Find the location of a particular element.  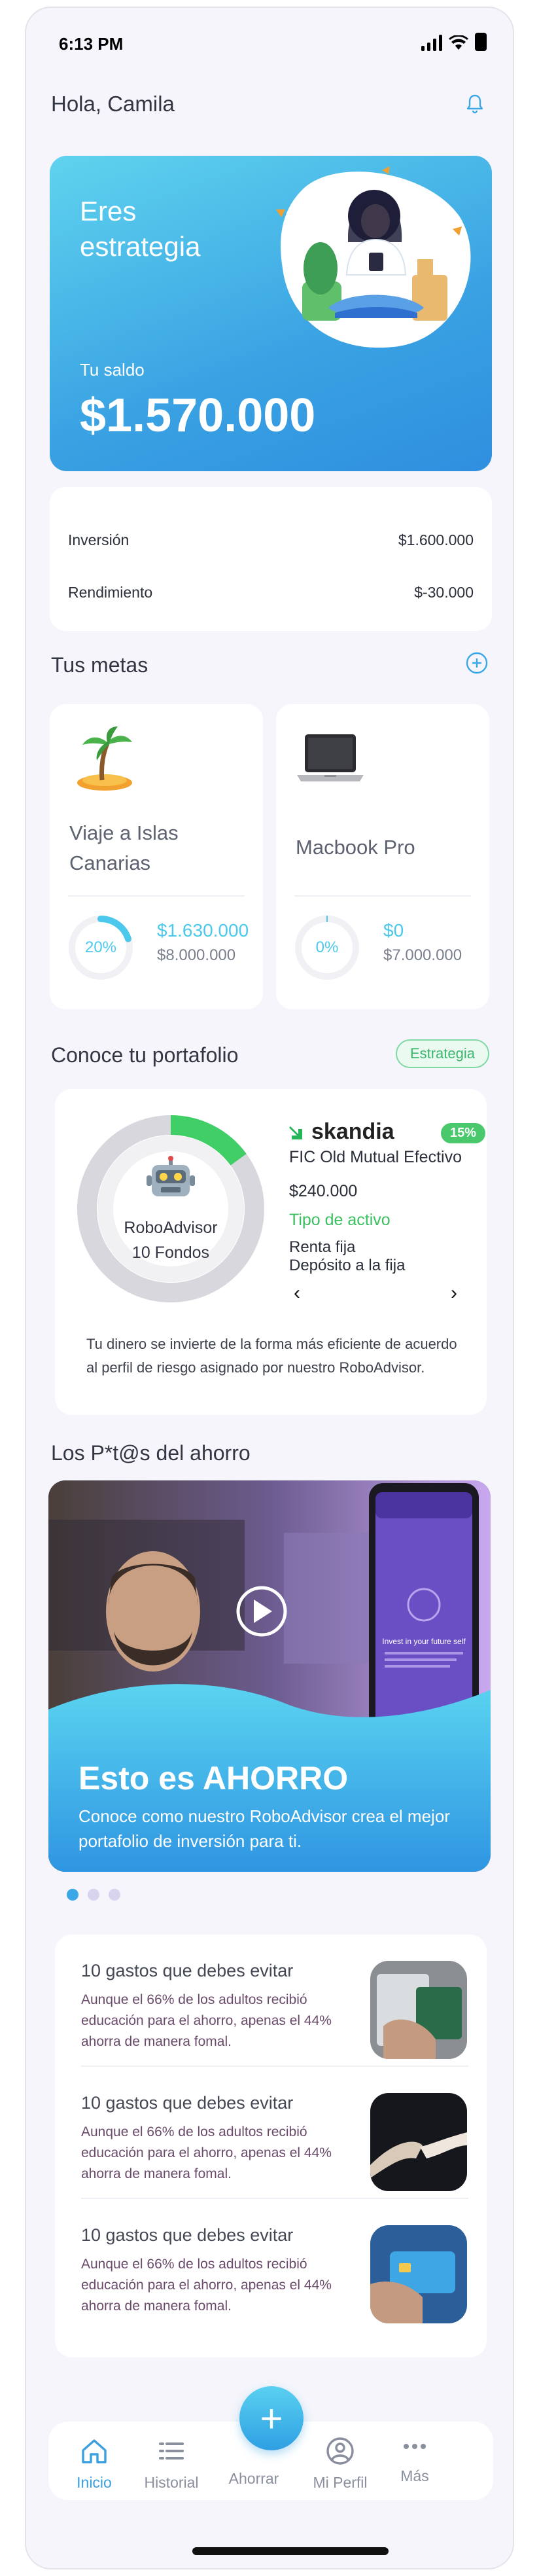

add-goal-icon is located at coordinates (476, 663).